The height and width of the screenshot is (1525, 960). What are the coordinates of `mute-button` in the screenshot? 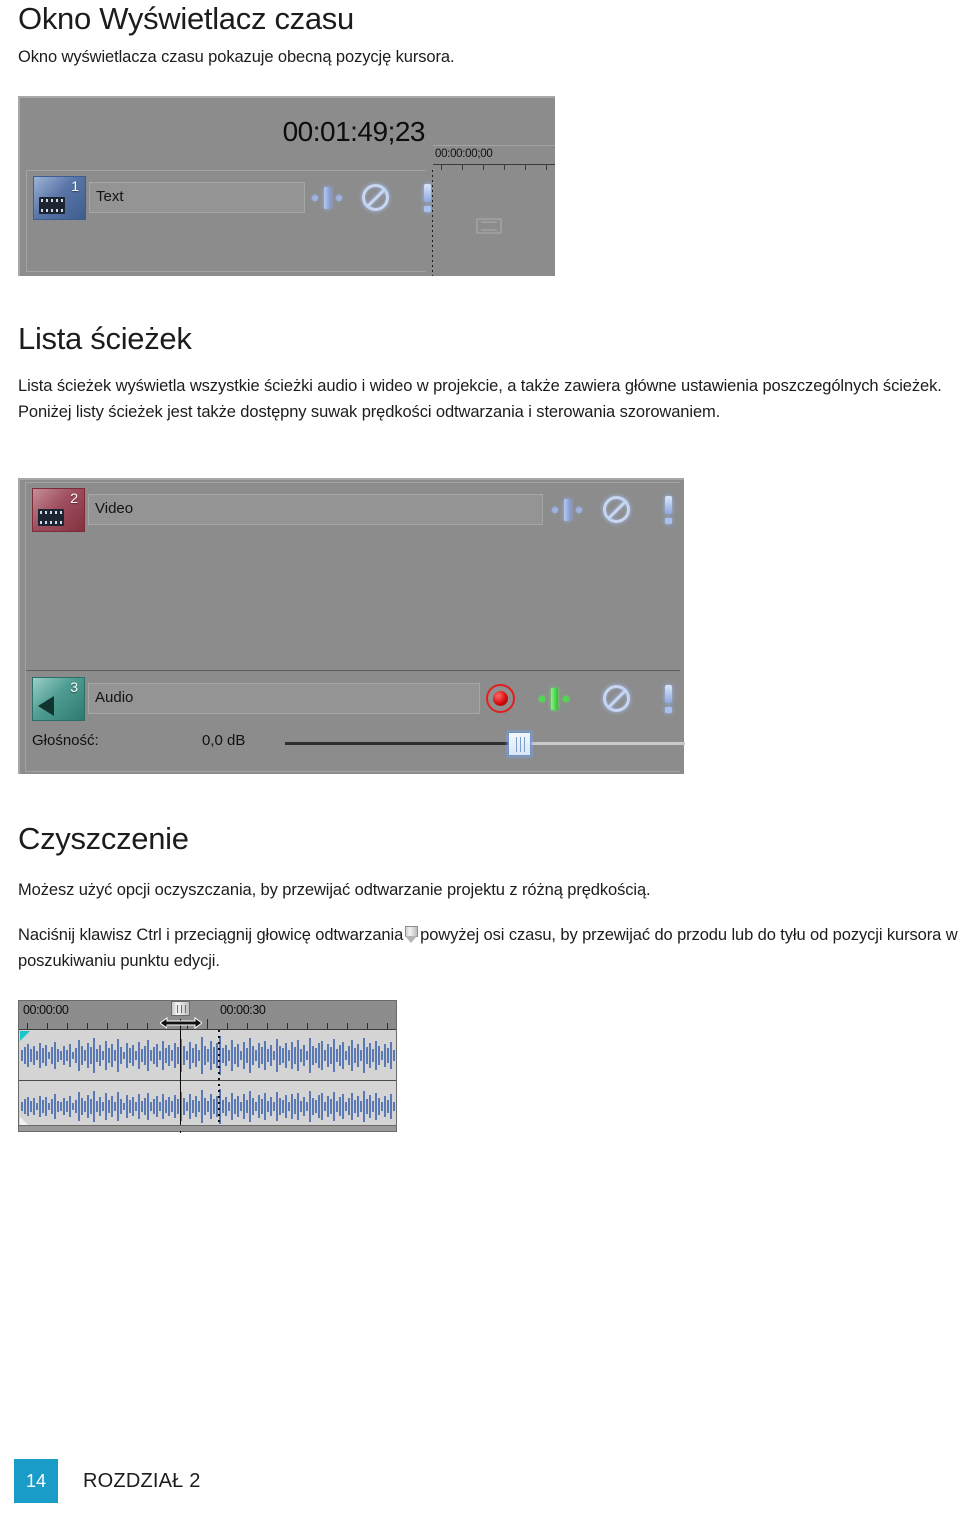 It's located at (376, 198).